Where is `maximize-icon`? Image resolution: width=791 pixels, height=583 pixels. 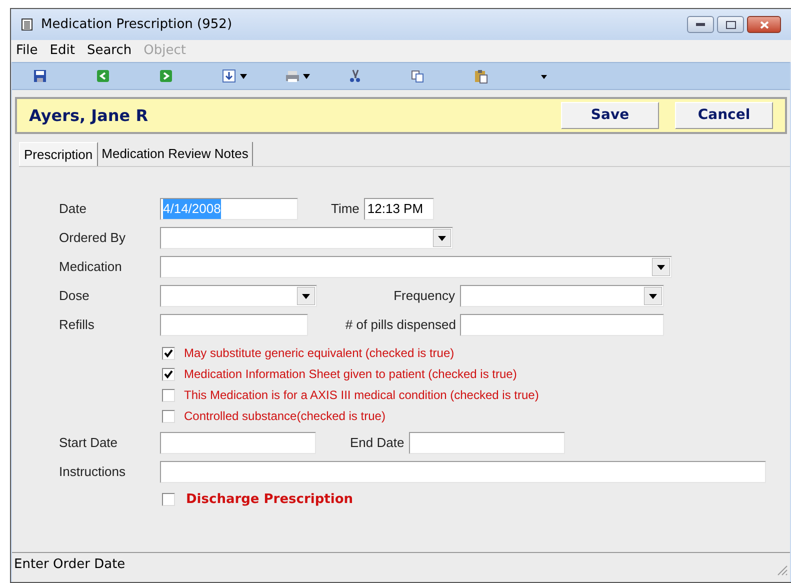 maximize-icon is located at coordinates (731, 24).